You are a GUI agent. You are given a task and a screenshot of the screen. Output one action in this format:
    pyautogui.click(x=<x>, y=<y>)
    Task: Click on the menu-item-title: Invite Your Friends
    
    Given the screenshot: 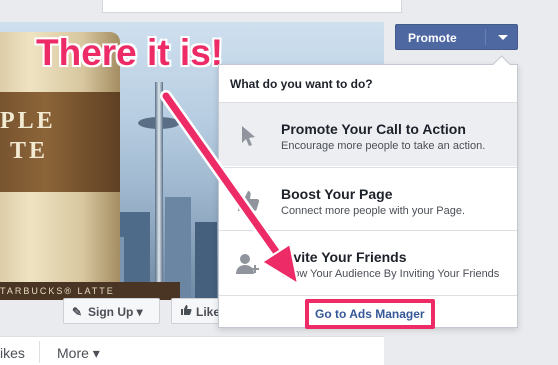 What is the action you would take?
    pyautogui.click(x=344, y=257)
    